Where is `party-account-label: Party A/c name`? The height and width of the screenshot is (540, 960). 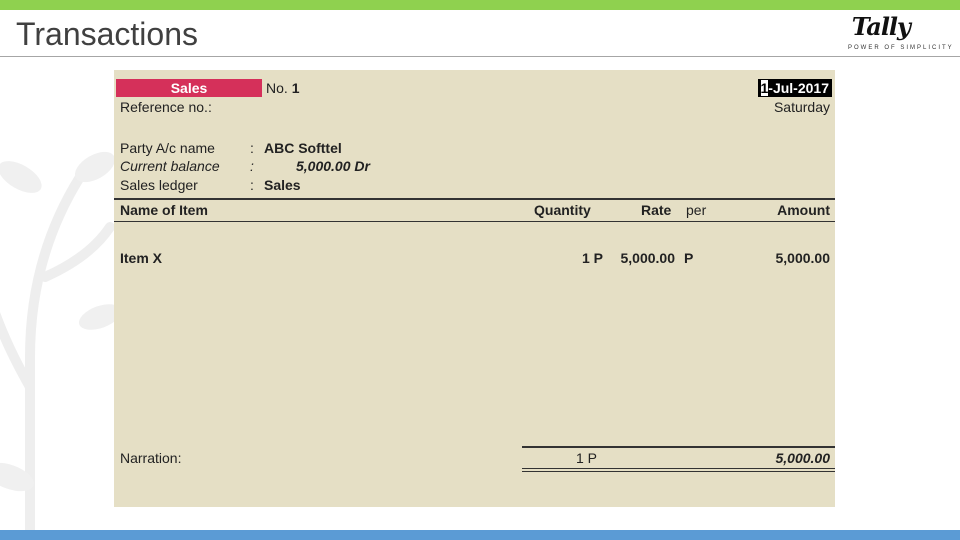 party-account-label: Party A/c name is located at coordinates (167, 148).